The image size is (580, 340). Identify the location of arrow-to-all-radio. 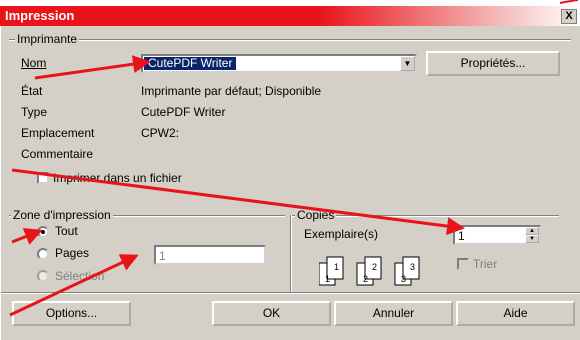
(27, 236).